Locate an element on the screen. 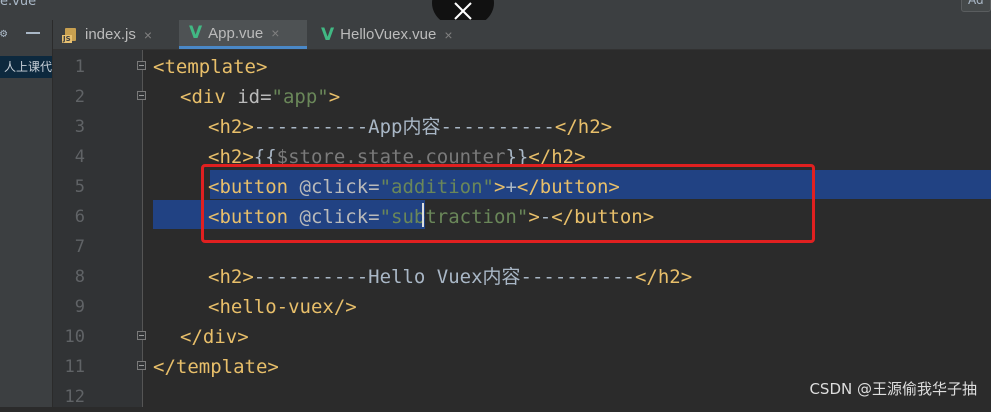 The width and height of the screenshot is (991, 412). code-text: <hello-vuex/> is located at coordinates (282, 307).